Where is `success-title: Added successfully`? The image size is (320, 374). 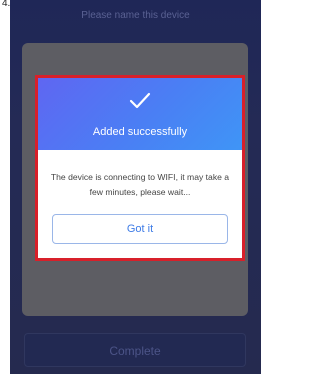 success-title: Added successfully is located at coordinates (140, 132).